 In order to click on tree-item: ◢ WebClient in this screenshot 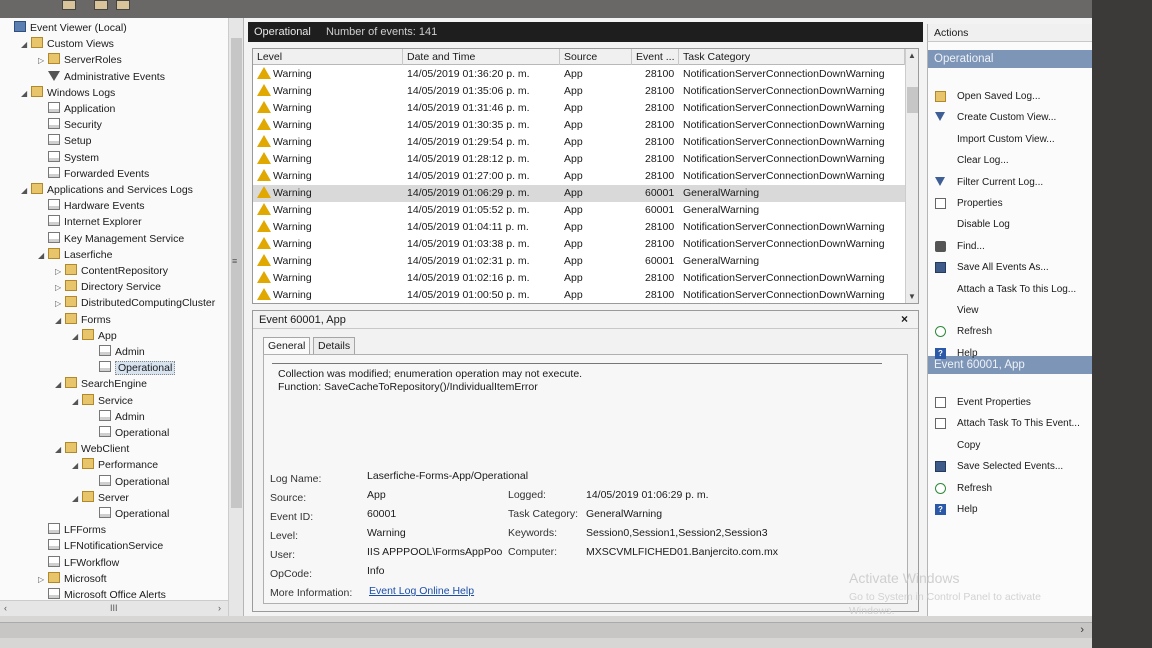, I will do `click(92, 449)`.